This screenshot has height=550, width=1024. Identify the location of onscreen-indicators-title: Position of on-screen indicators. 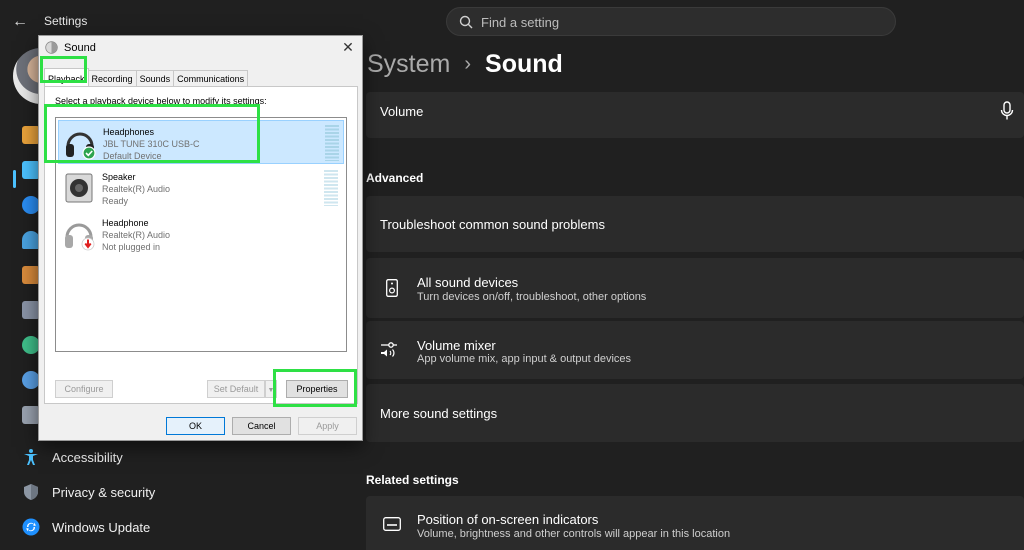
(508, 519).